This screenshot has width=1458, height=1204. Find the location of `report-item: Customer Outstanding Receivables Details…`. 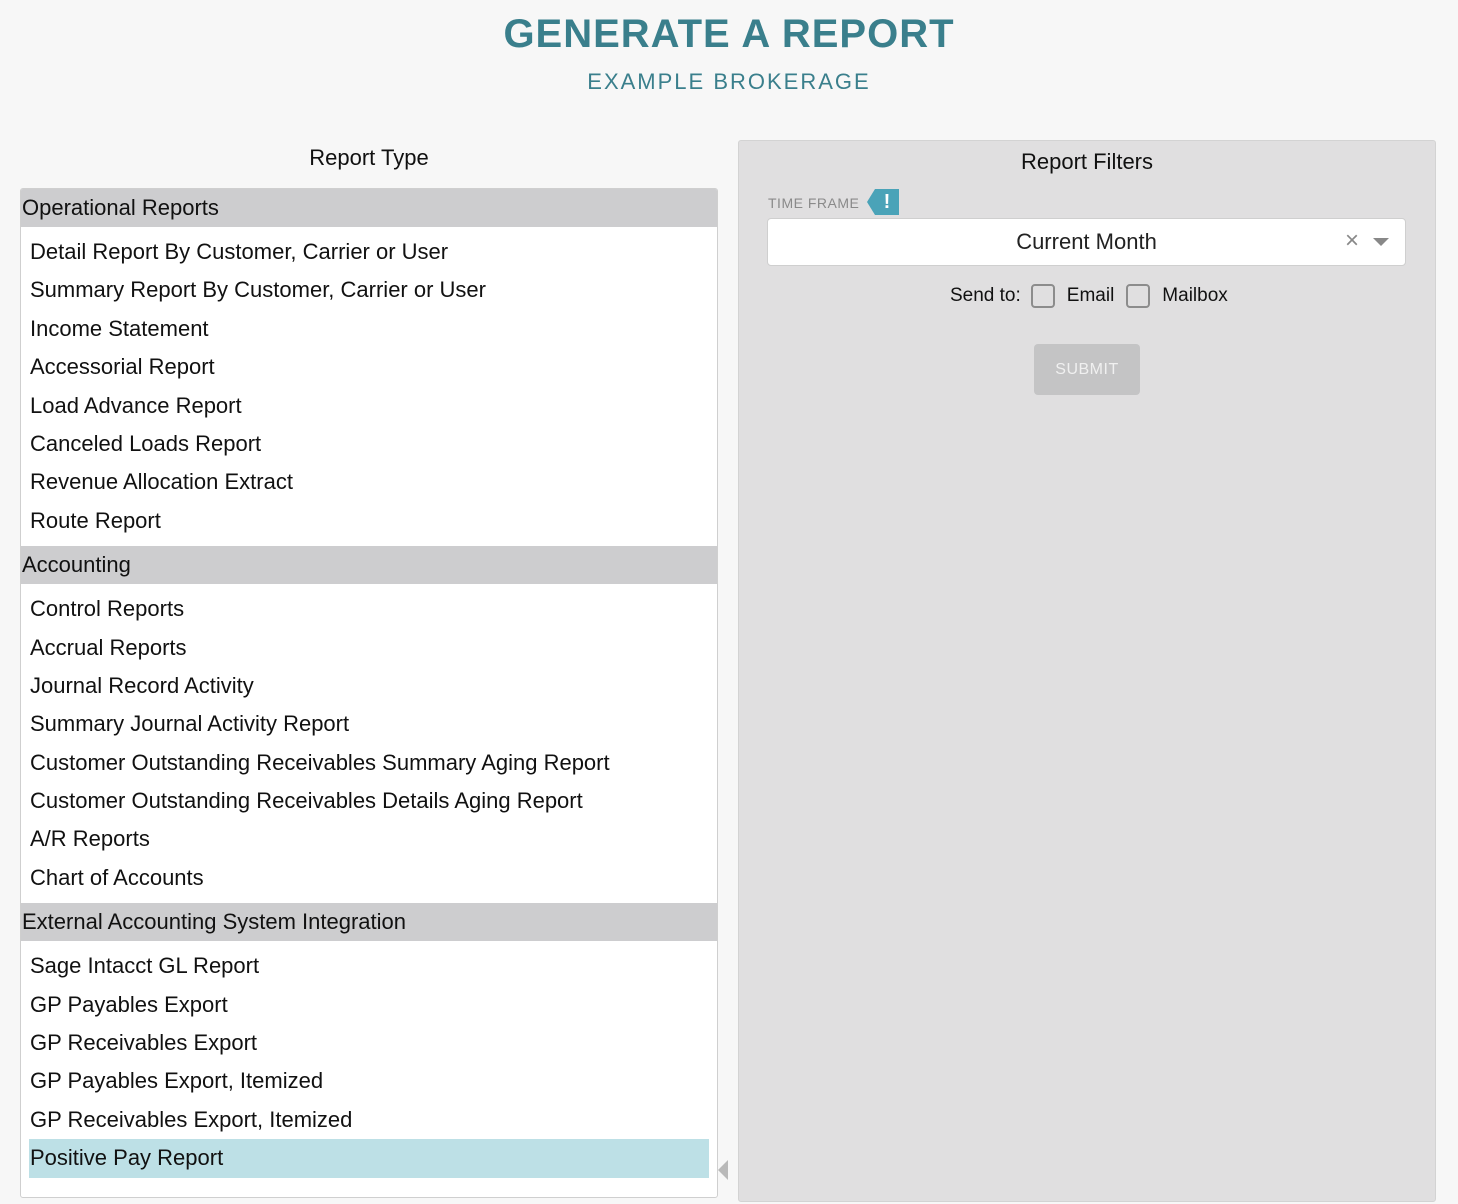

report-item: Customer Outstanding Receivables Details… is located at coordinates (369, 801).